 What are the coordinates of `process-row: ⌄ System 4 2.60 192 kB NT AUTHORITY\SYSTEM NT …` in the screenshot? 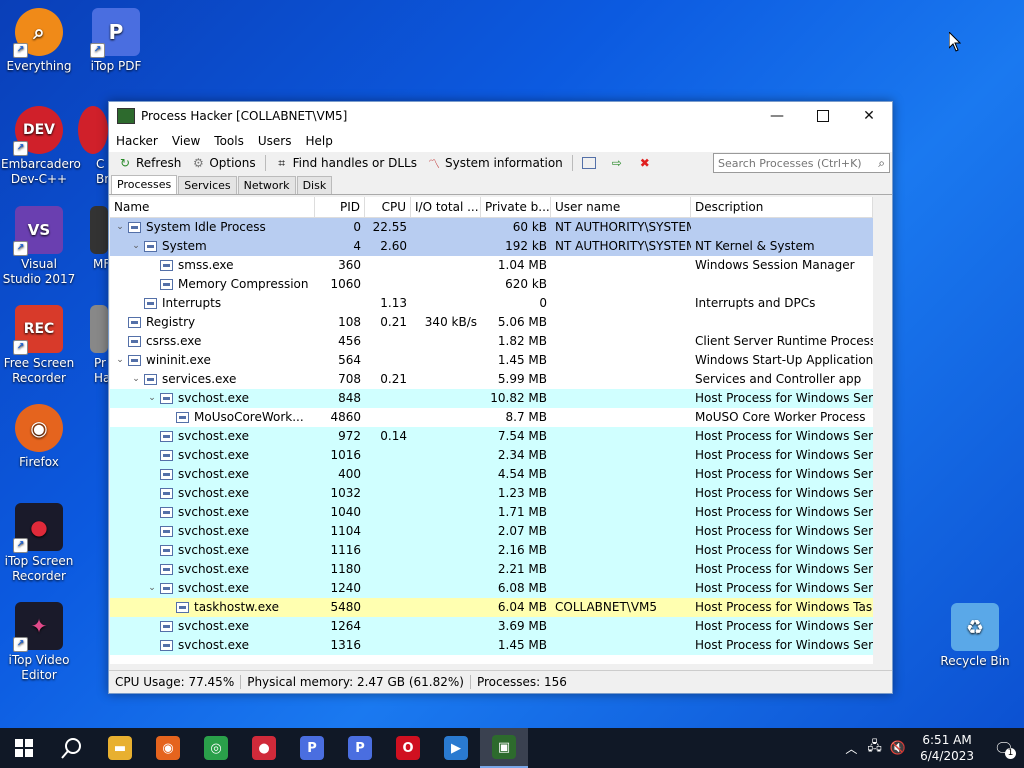 It's located at (491, 246).